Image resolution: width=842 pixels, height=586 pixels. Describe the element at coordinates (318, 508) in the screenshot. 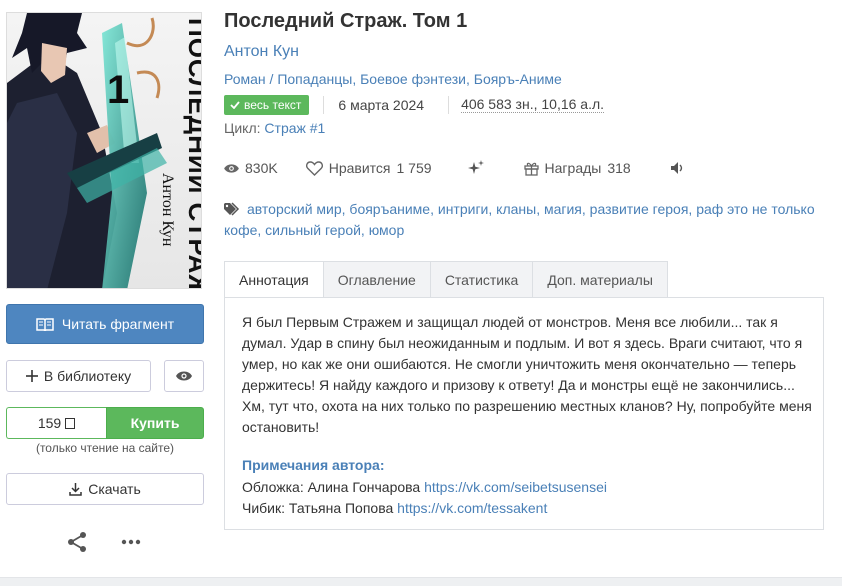

I see `chibi-credit-label: Чибик: Татьяна Попова` at that location.